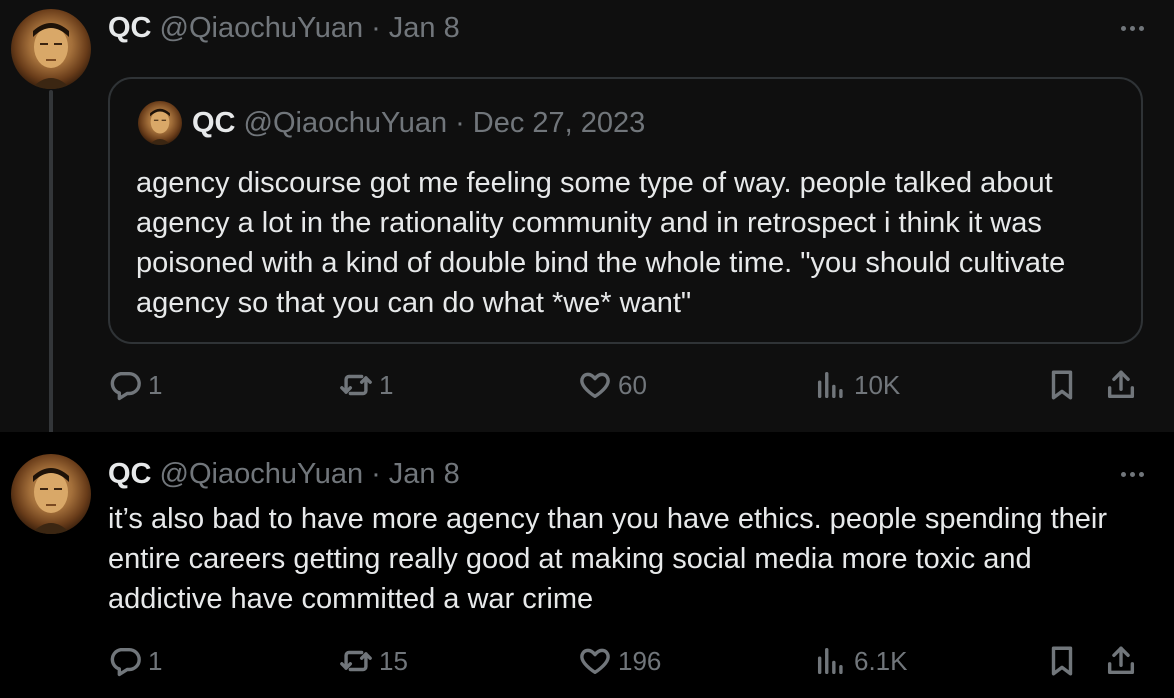  Describe the element at coordinates (559, 123) in the screenshot. I see `quote-date: Dec 27, 2023` at that location.